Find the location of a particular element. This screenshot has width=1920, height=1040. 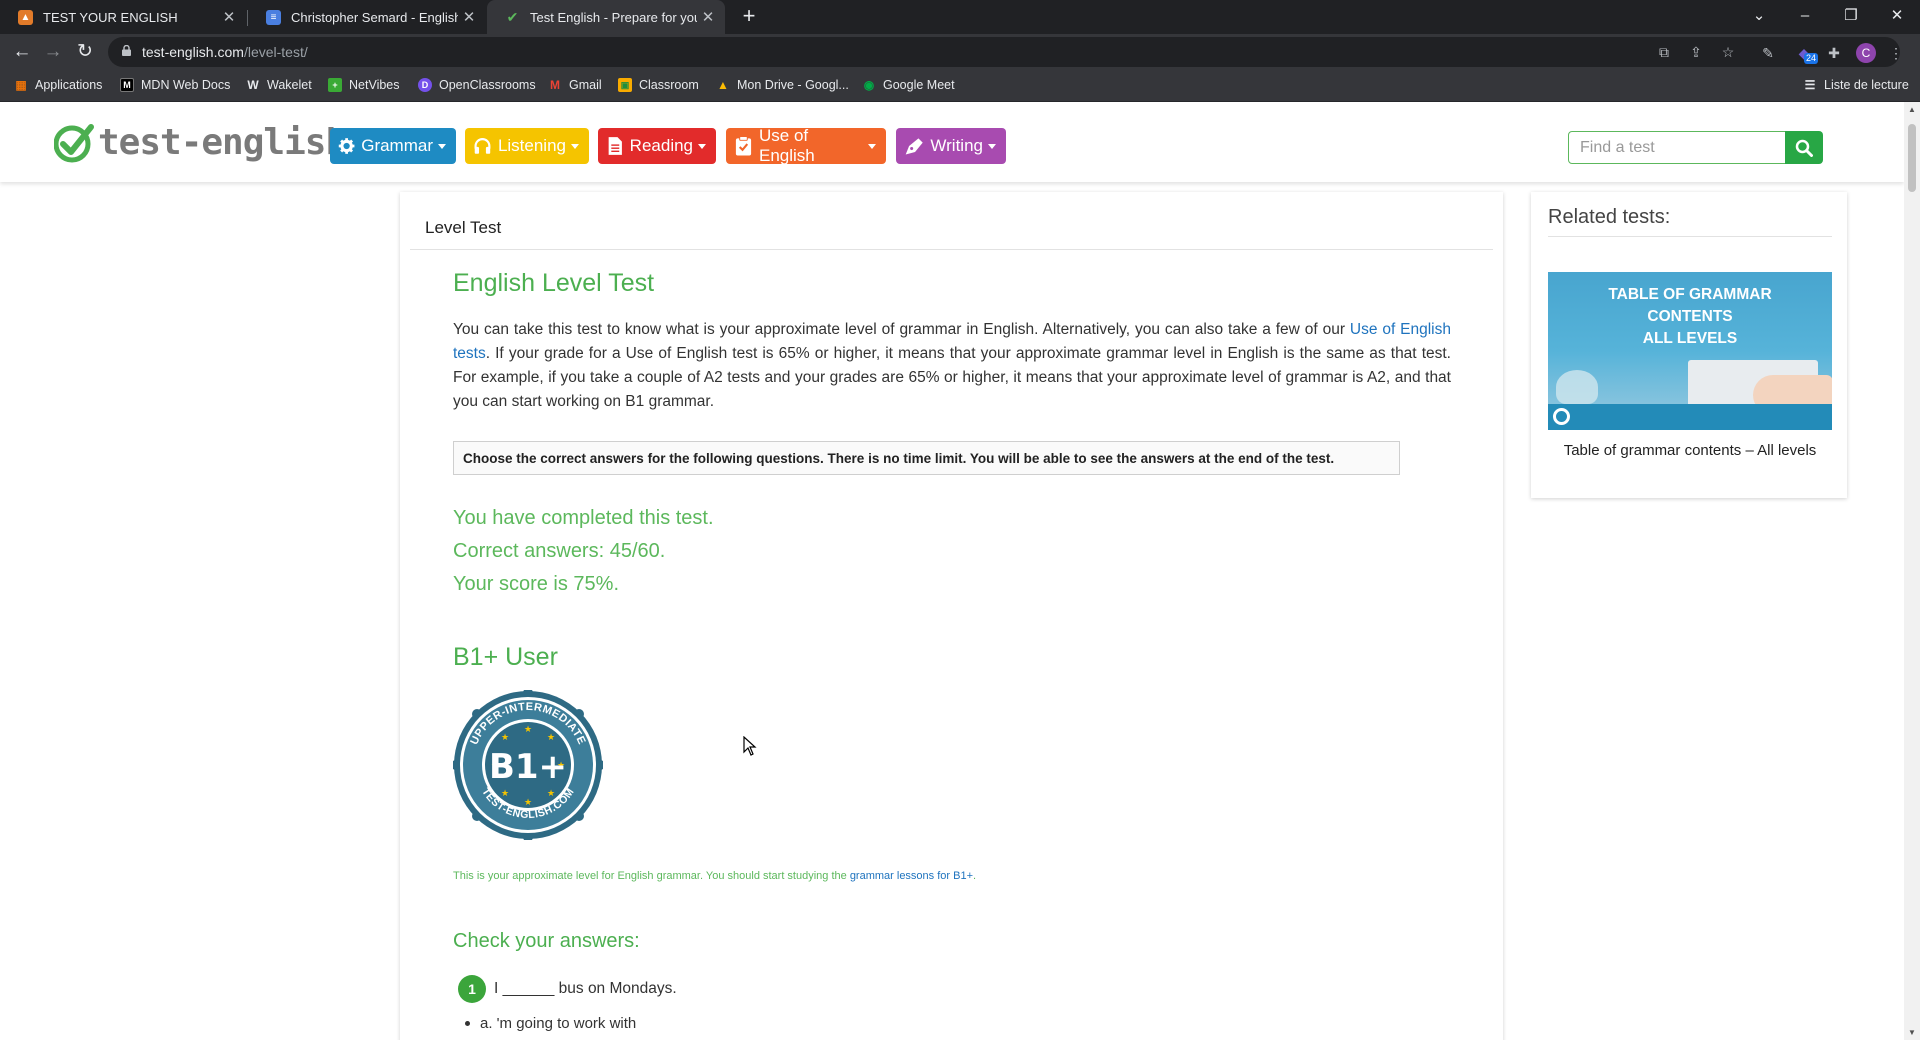

close-window-icon: ✕ is located at coordinates (1897, 17).